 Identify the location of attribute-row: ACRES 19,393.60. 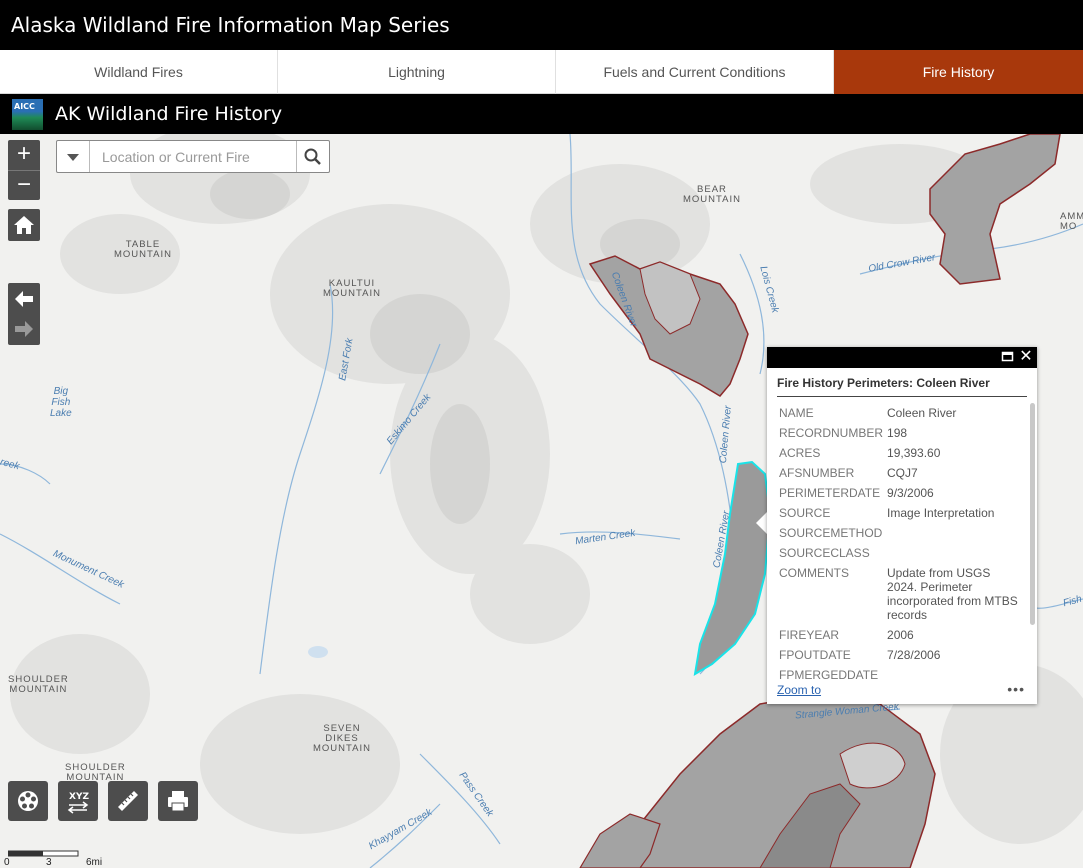
(901, 453).